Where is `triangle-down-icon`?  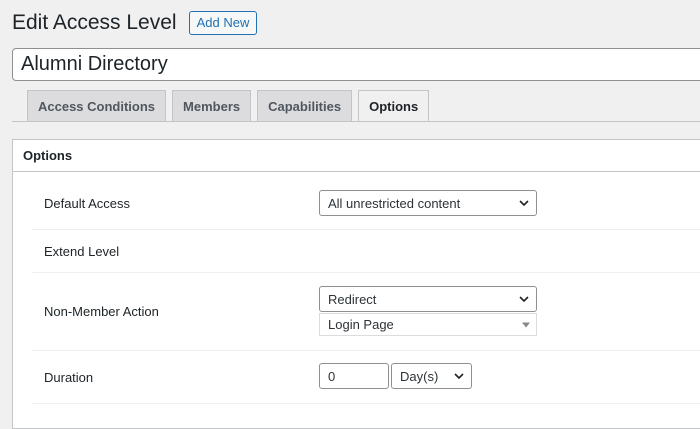 triangle-down-icon is located at coordinates (526, 324).